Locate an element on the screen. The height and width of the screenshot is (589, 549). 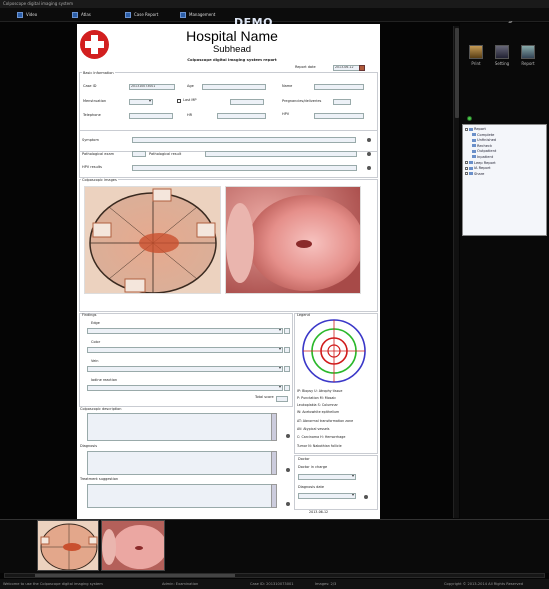
suggestion-field is located at coordinates (182, 496).